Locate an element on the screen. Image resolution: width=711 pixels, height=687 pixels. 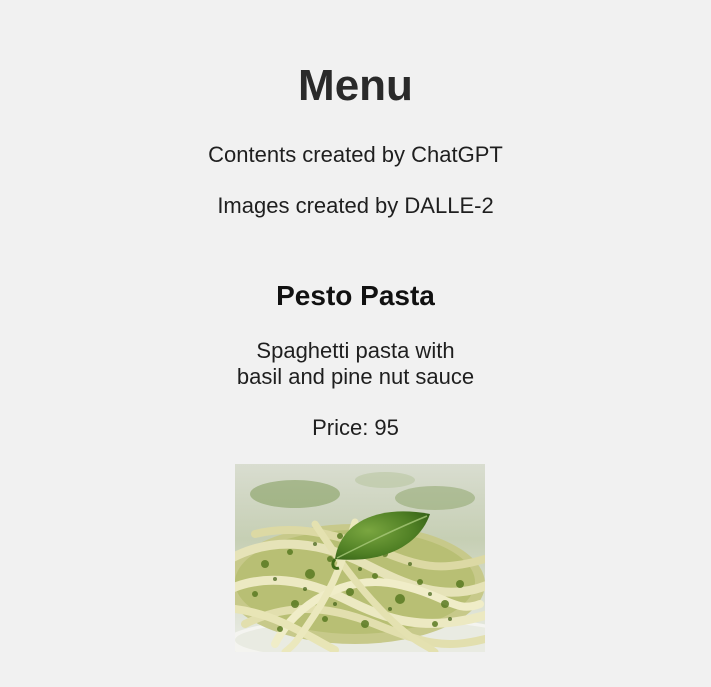
menu-item-title: Pesto Pasta is located at coordinates (355, 295).